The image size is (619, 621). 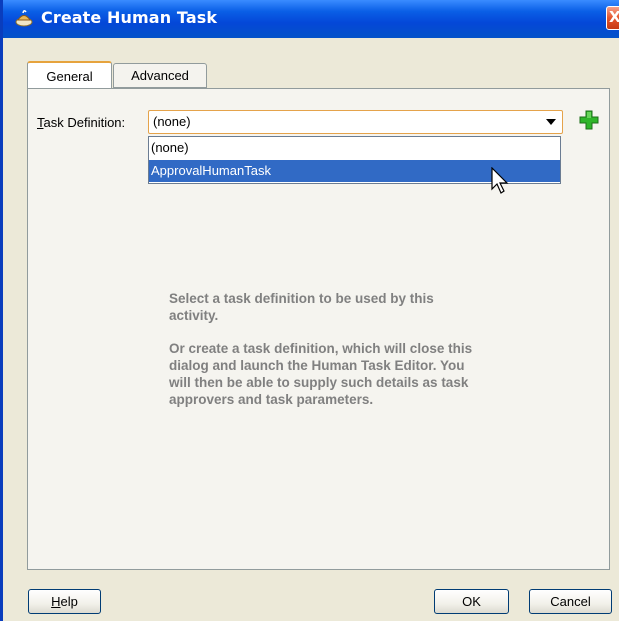 I want to click on task-definition-combobox: (none), so click(x=355, y=122).